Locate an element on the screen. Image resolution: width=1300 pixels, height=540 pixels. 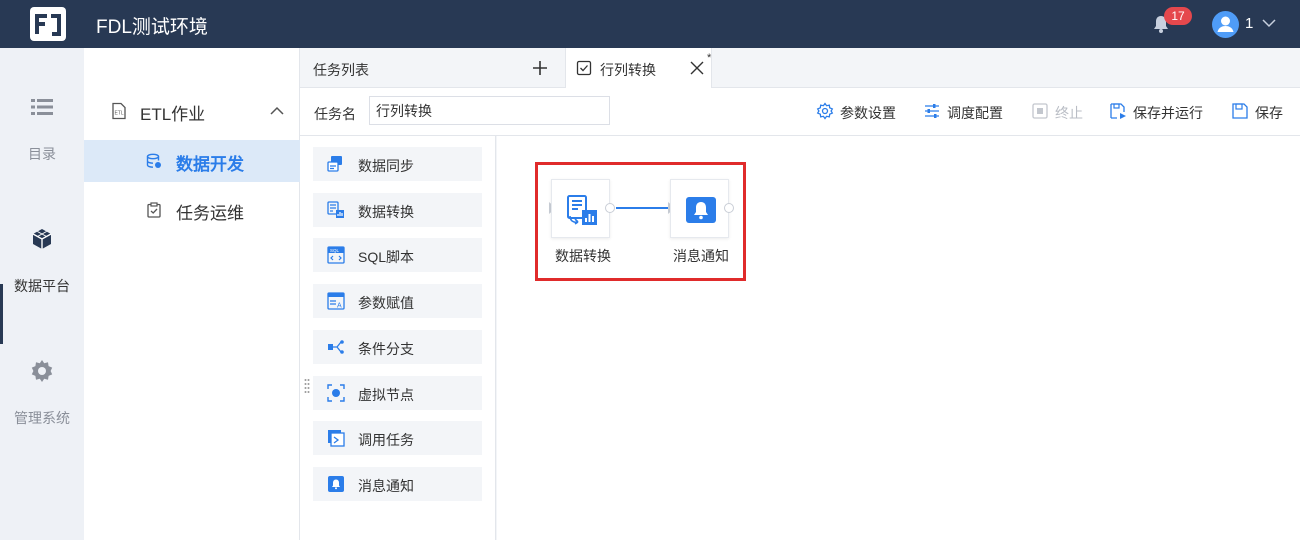
data-sync-icon is located at coordinates (334, 164).